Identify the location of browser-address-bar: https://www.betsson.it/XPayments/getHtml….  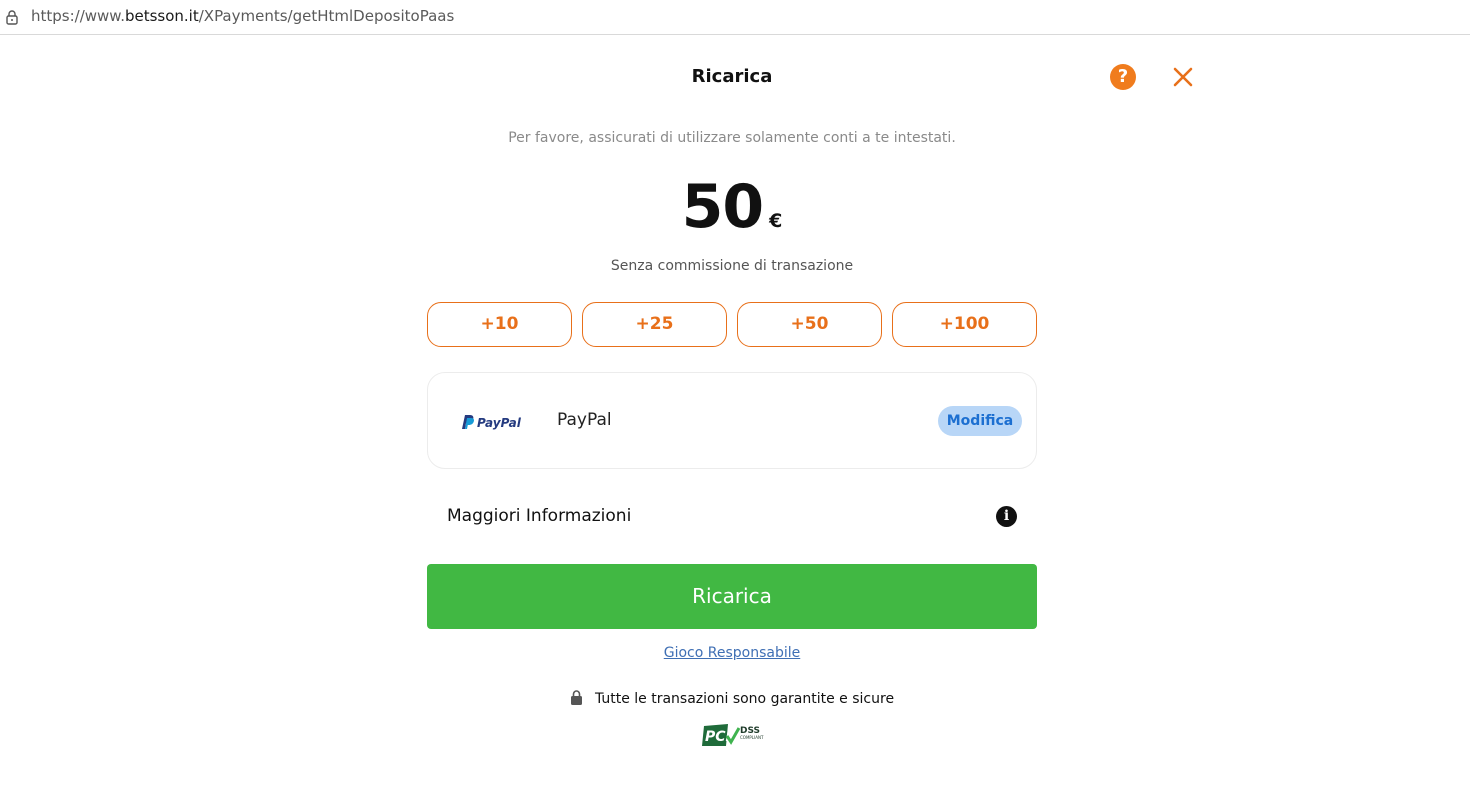
(735, 17).